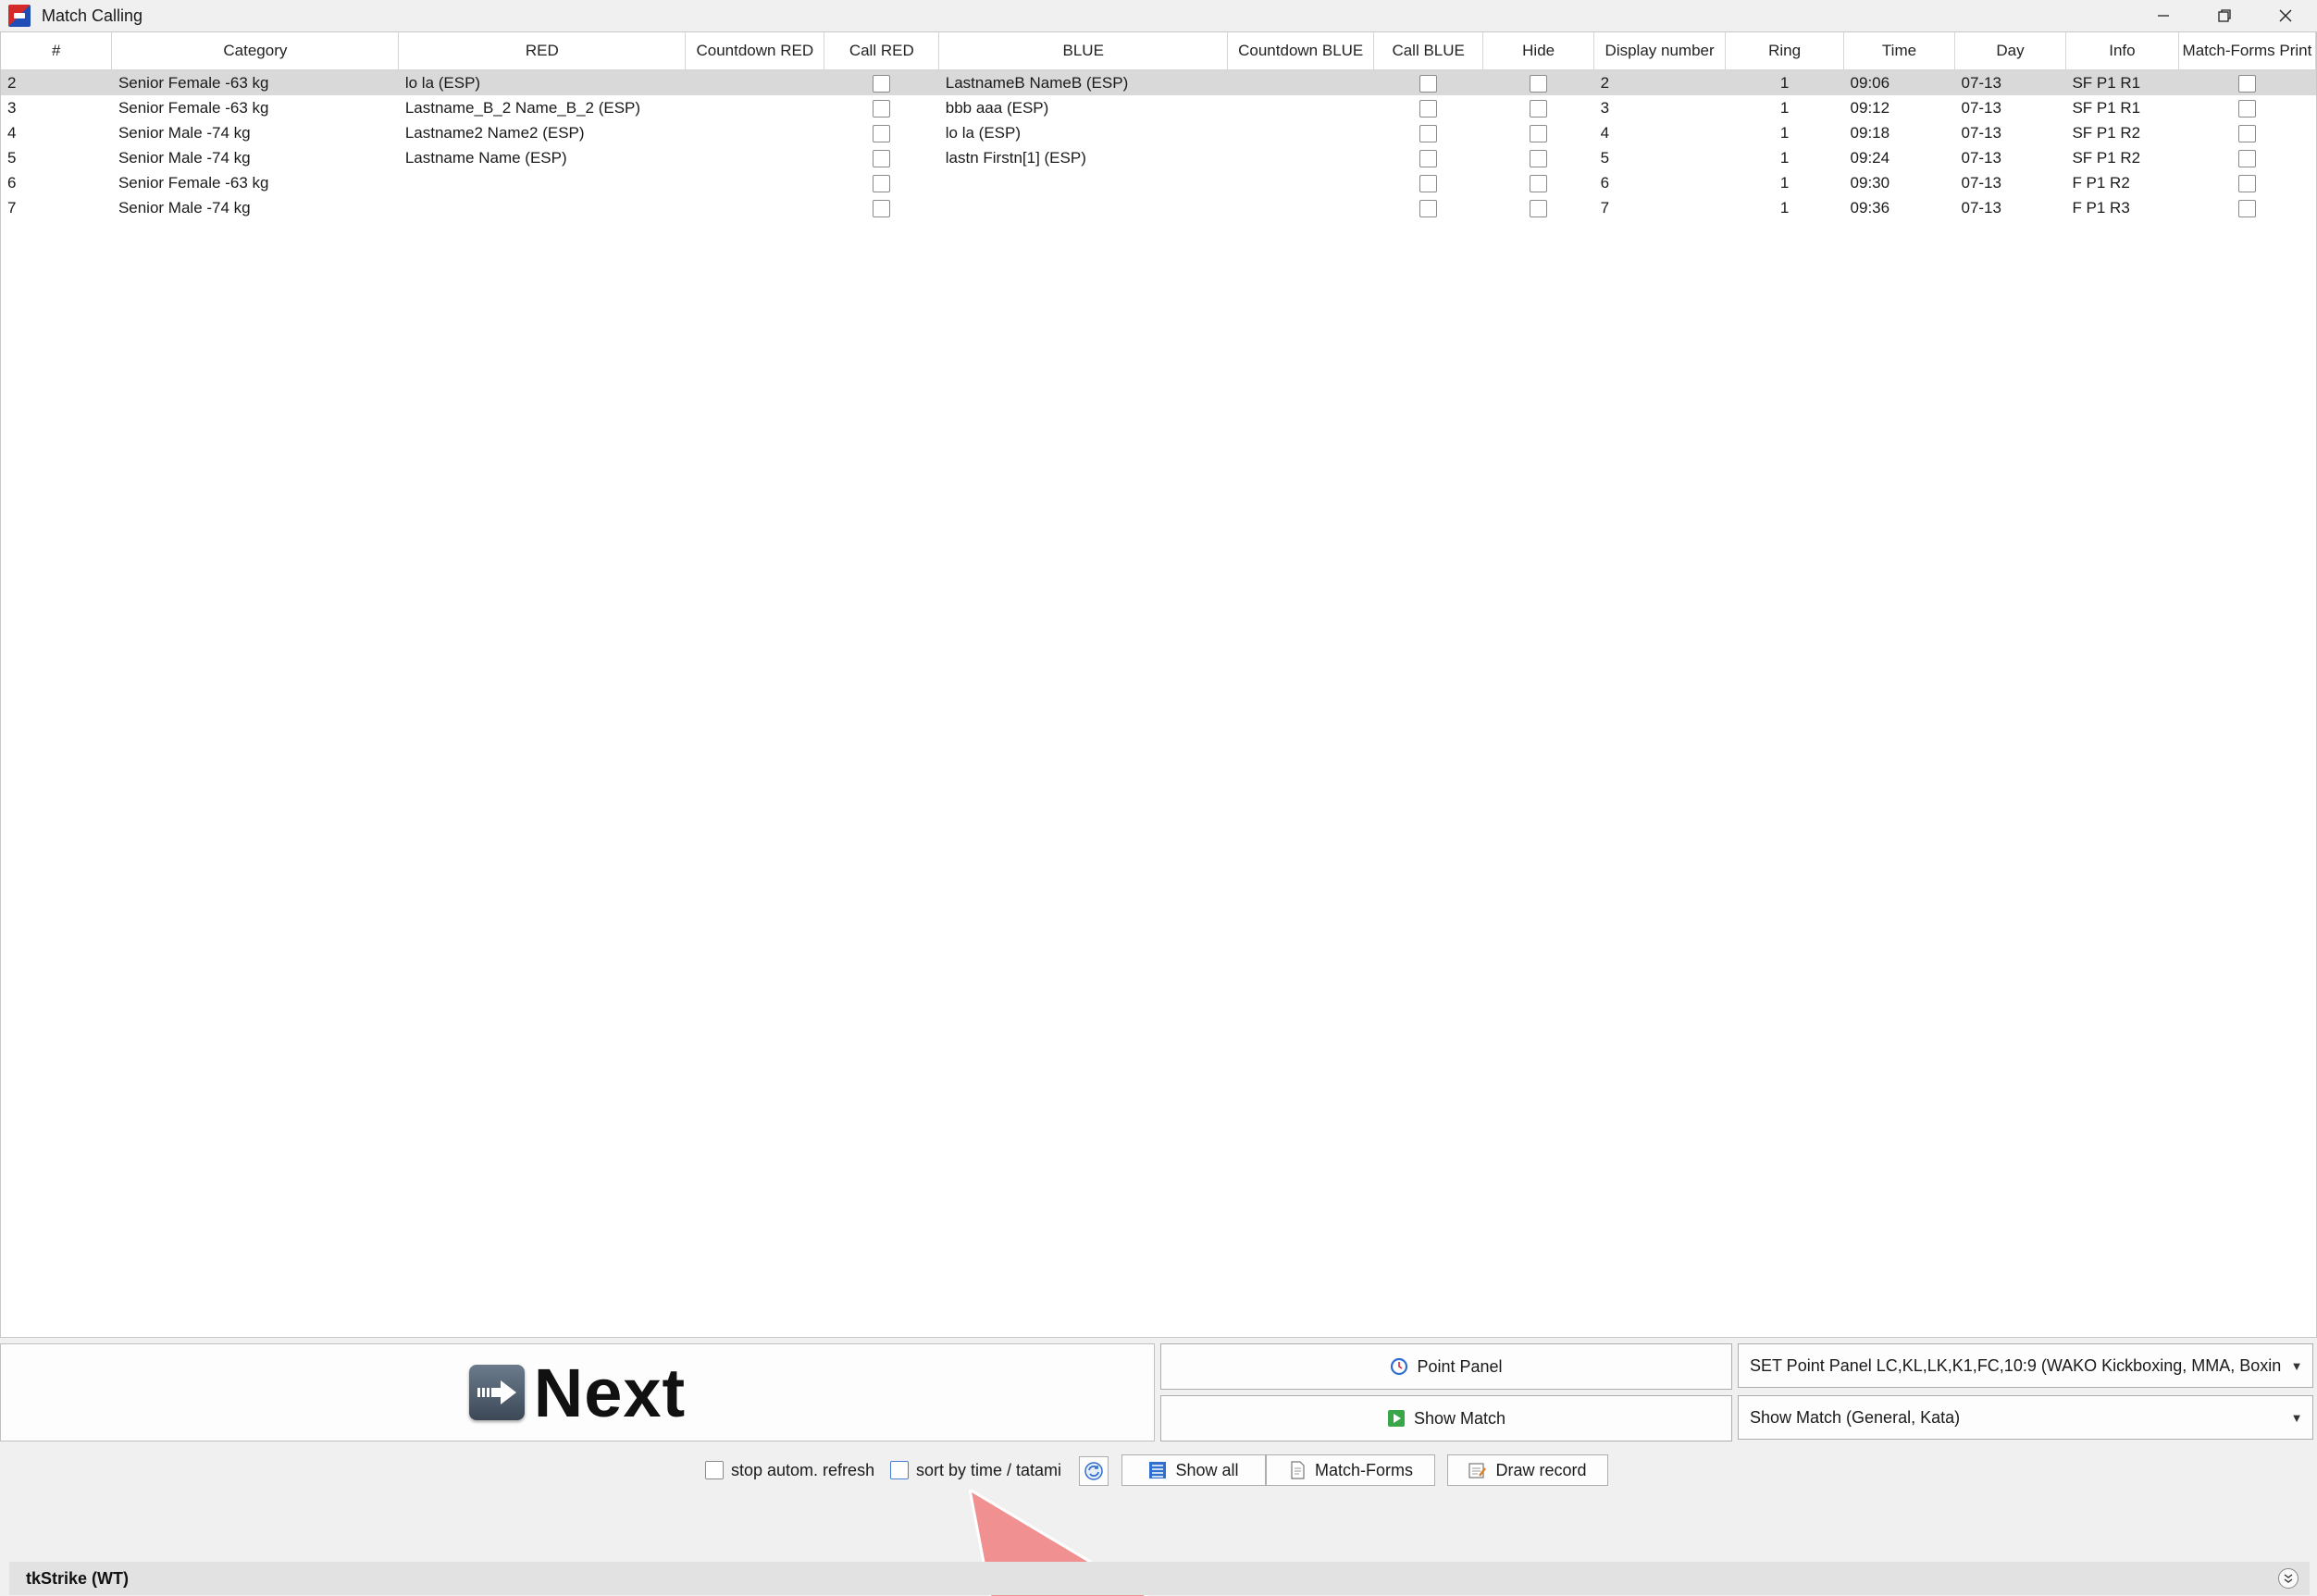 This screenshot has width=2317, height=1596. Describe the element at coordinates (882, 51) in the screenshot. I see `column-header: Call RED` at that location.